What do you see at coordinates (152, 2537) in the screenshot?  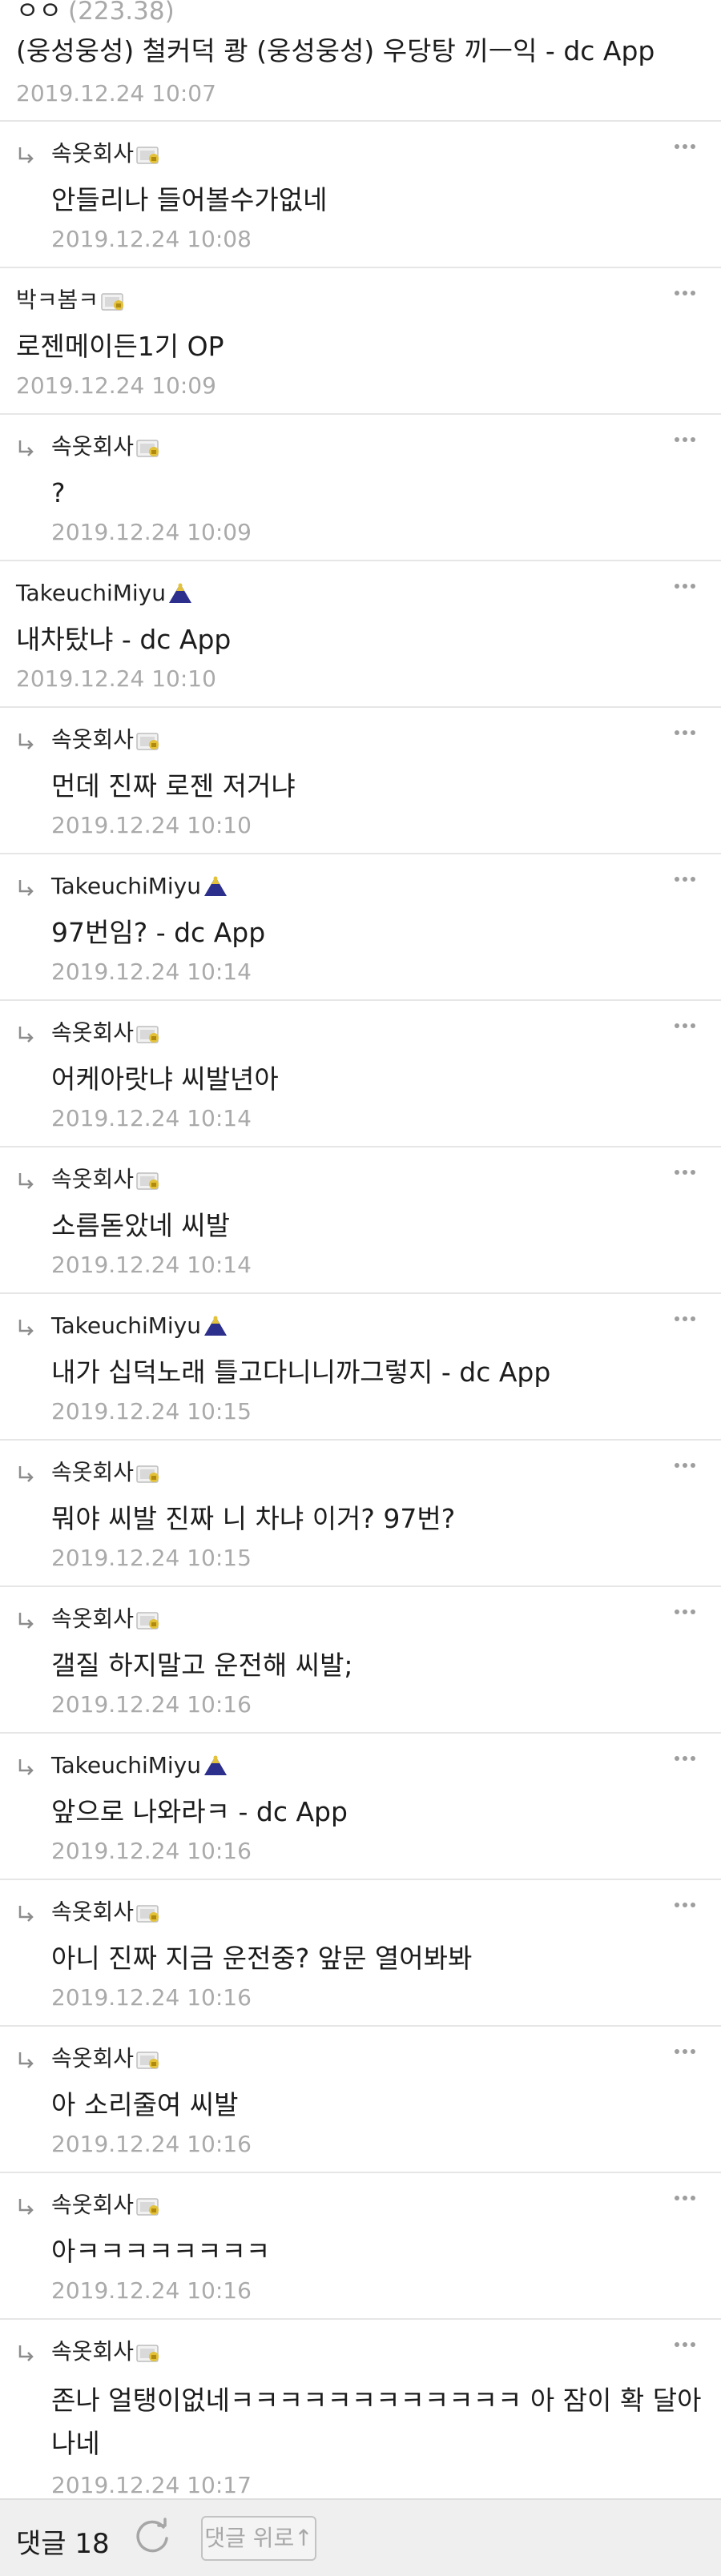 I see `refresh-icon` at bounding box center [152, 2537].